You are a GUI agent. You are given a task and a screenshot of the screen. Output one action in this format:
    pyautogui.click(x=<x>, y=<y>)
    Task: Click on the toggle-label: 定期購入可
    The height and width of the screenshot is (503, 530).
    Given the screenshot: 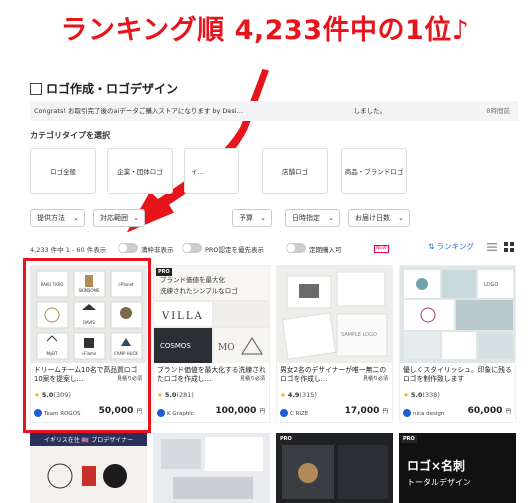 What is the action you would take?
    pyautogui.click(x=325, y=250)
    